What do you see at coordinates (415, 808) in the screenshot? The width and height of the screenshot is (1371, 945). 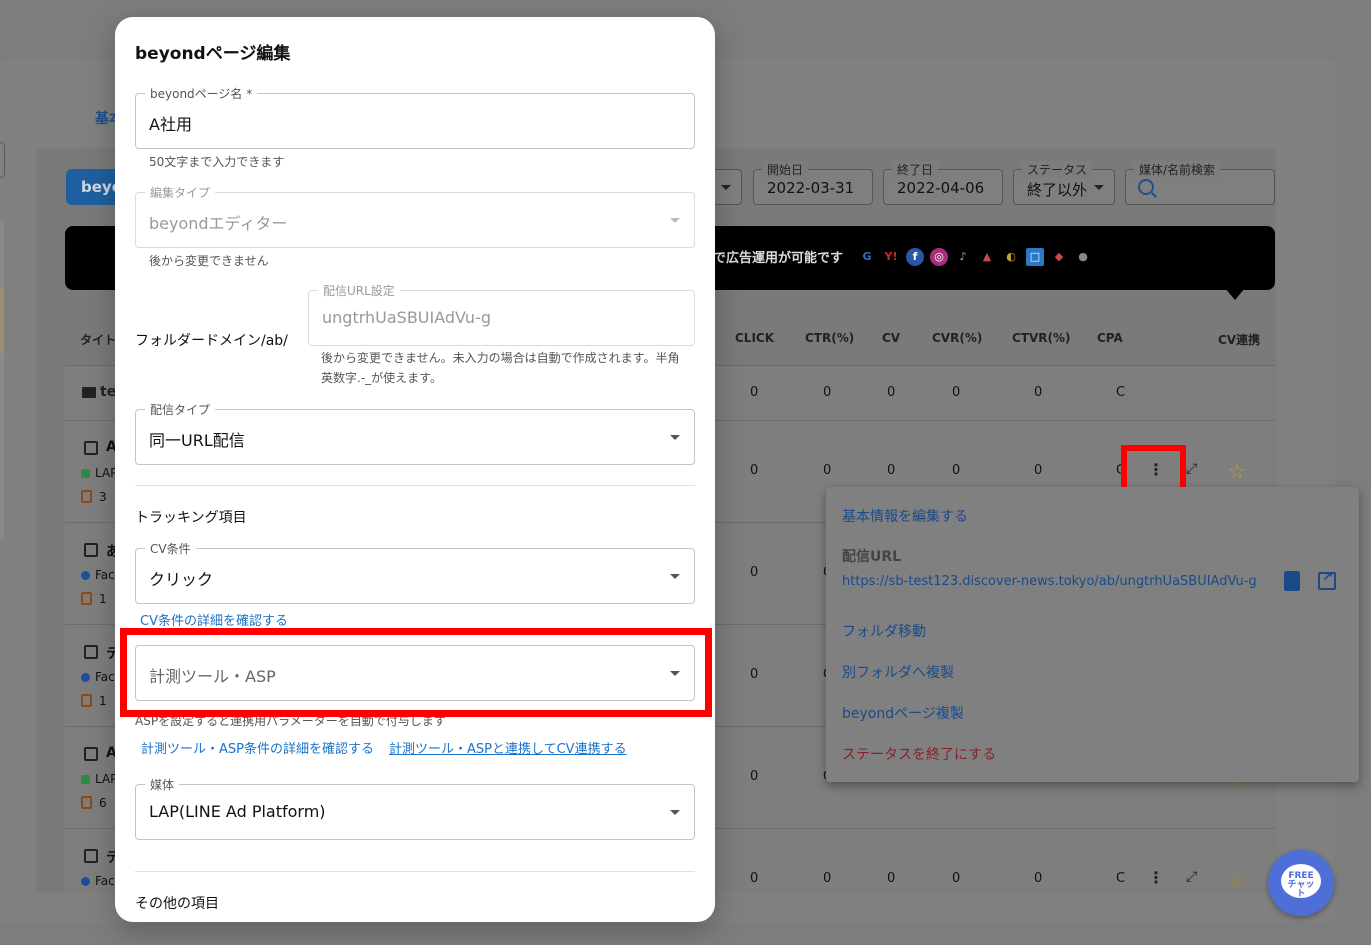 I see `media-select: 媒体 LAP(LINE Ad Platform)` at bounding box center [415, 808].